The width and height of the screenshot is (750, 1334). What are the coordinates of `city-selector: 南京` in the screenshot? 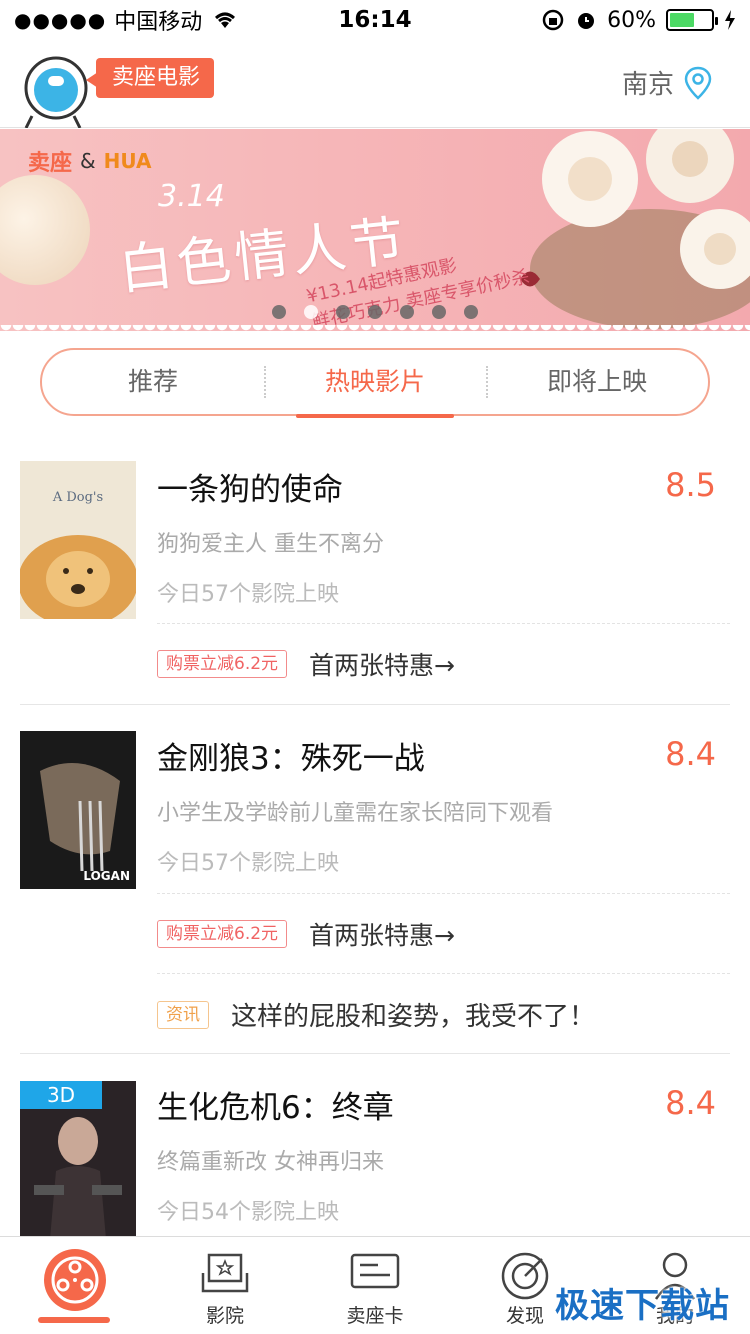 It's located at (667, 82).